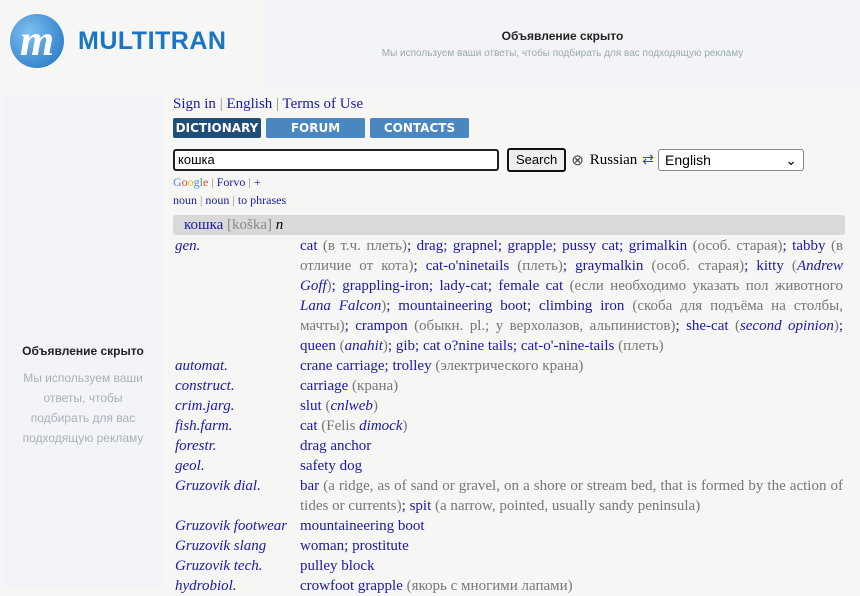  I want to click on translation-link: carriage, so click(324, 386).